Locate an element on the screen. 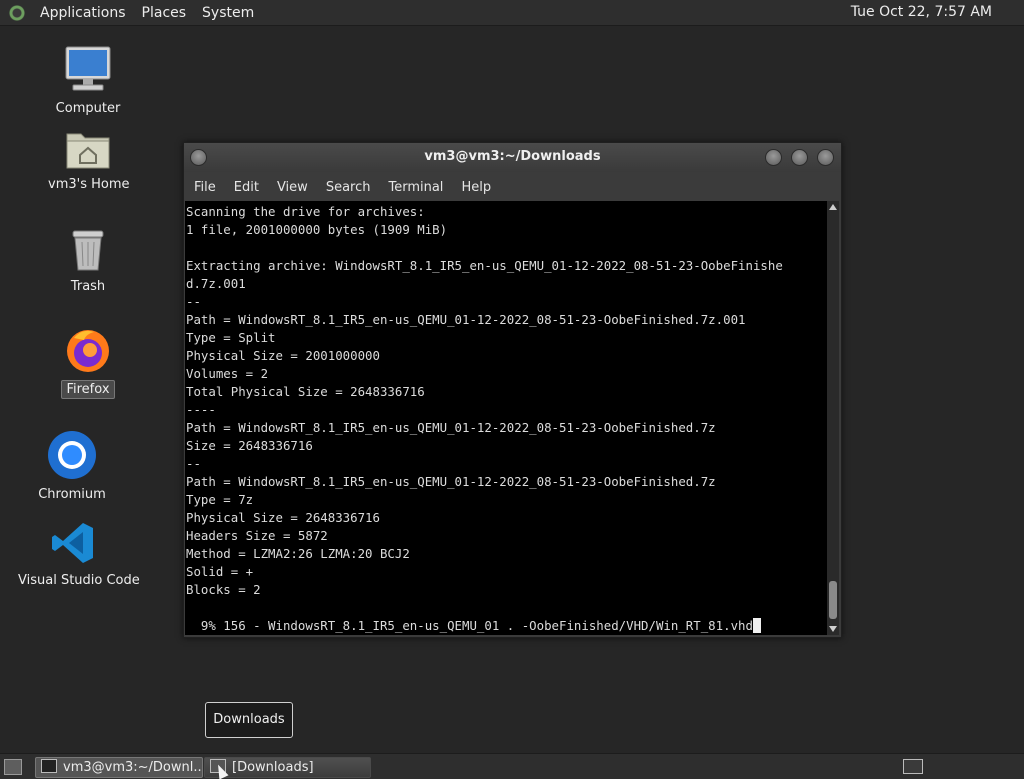 This screenshot has height=779, width=1024. titlebar: vm3@vm3:~/Downloads is located at coordinates (512, 157).